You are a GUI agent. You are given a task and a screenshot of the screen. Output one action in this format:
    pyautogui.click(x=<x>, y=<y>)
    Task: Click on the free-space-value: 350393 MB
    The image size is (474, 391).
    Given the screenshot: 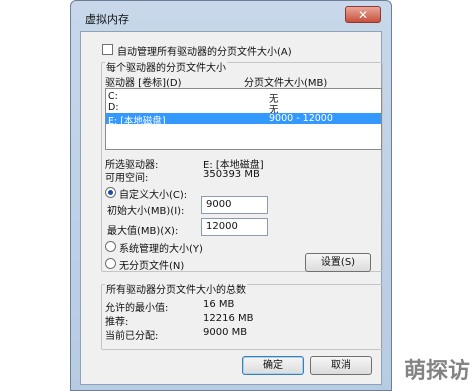 What is the action you would take?
    pyautogui.click(x=231, y=174)
    